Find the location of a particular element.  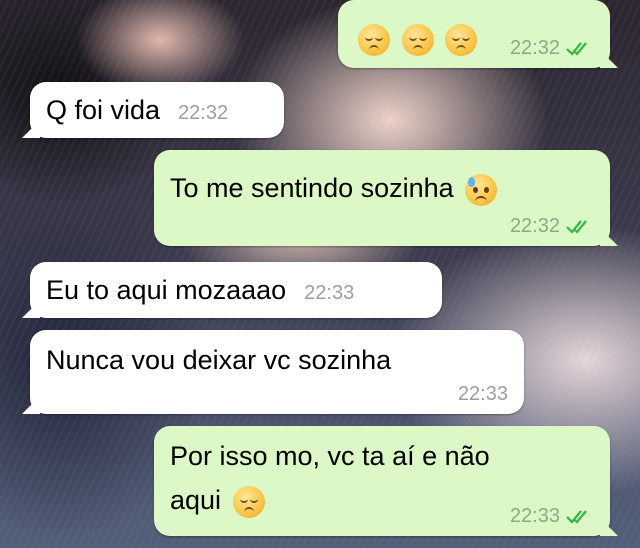

outgoing-message-bubble: Por isso mo, vc ta aí e não aqui 22:33 is located at coordinates (382, 481).